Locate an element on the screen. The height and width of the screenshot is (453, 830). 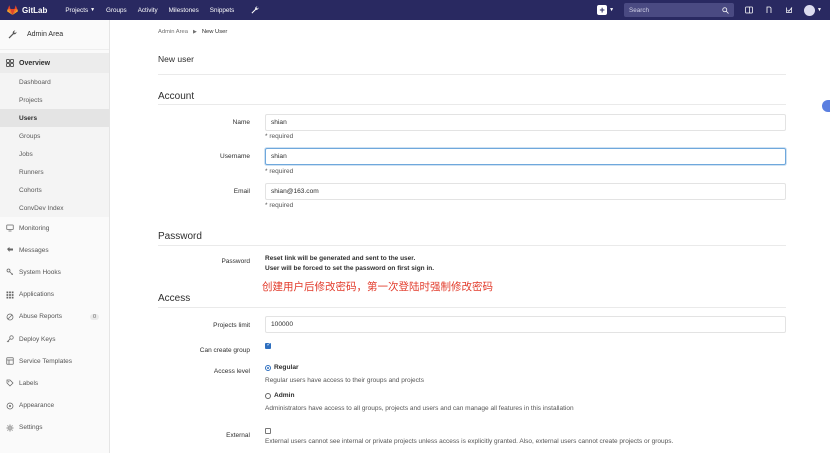
sidebar-subitem-dashboard: Dashboard is located at coordinates (54, 82).